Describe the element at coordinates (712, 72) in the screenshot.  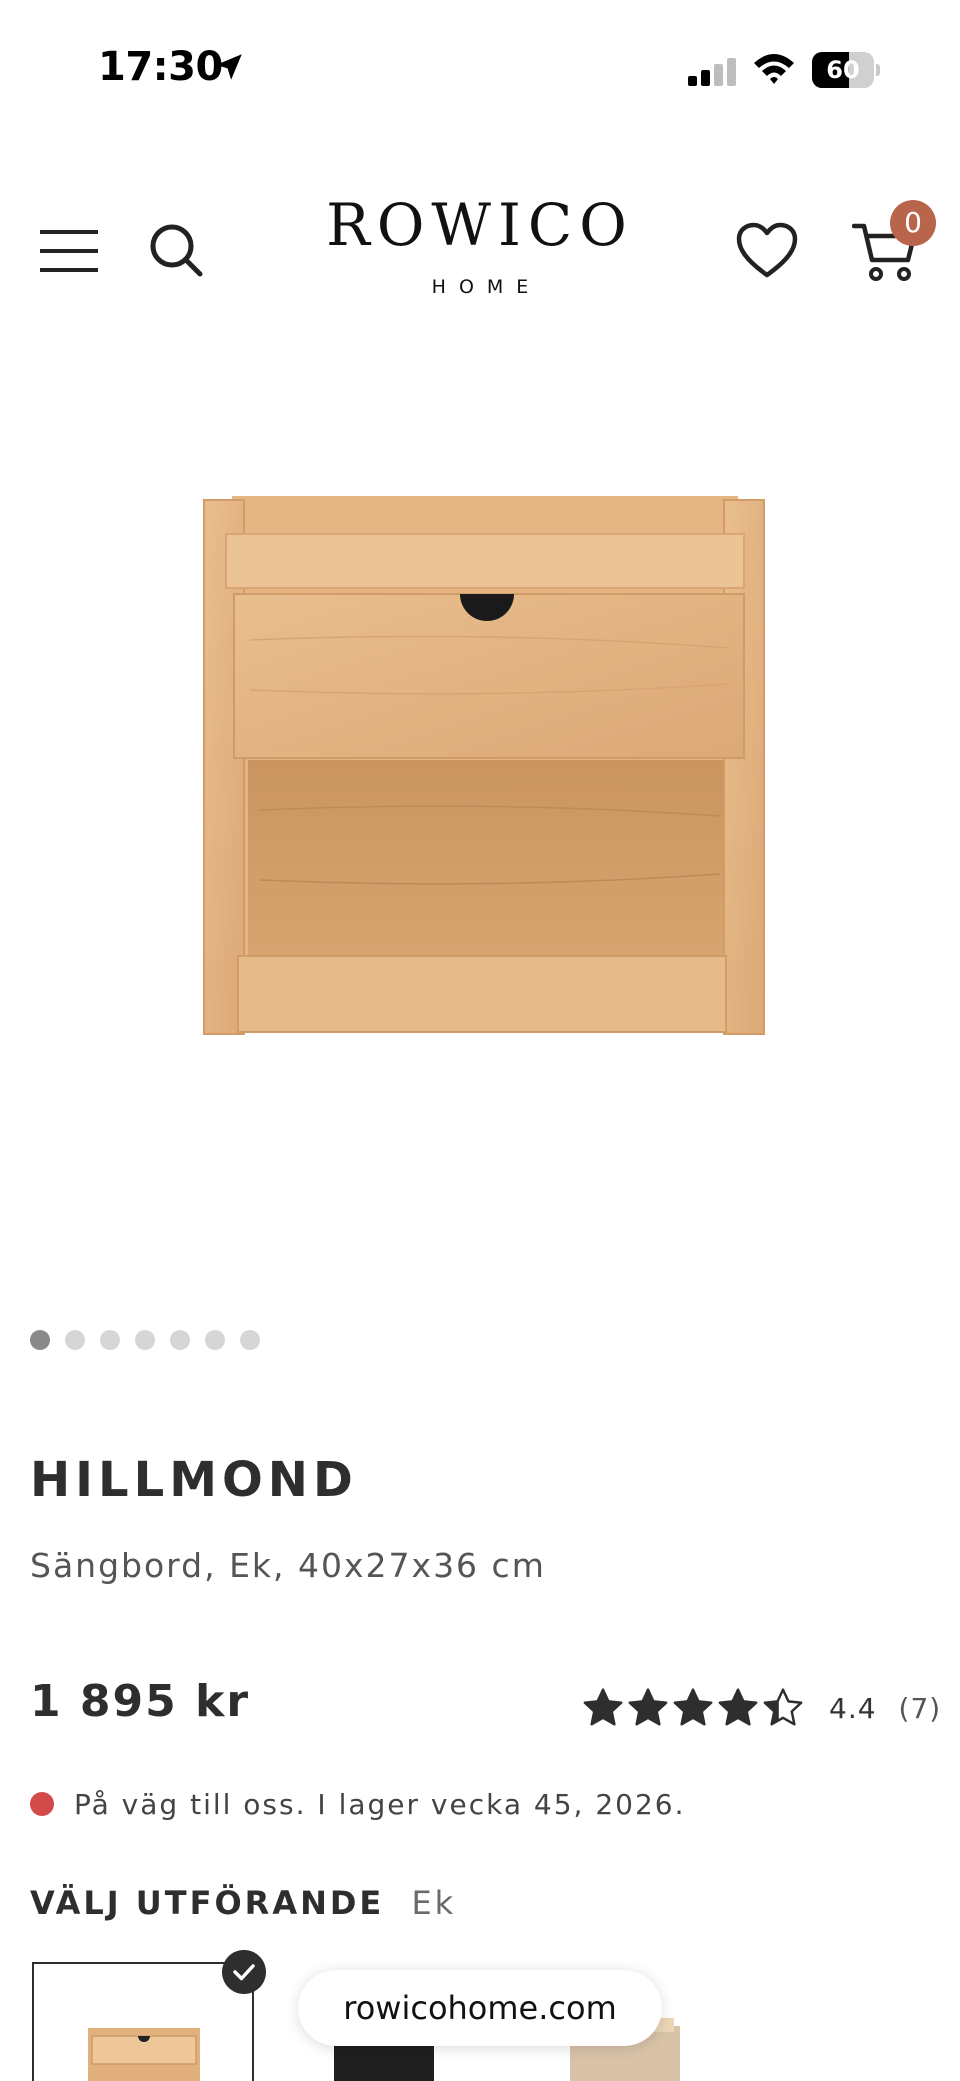
I see `cellular-signal-icon` at that location.